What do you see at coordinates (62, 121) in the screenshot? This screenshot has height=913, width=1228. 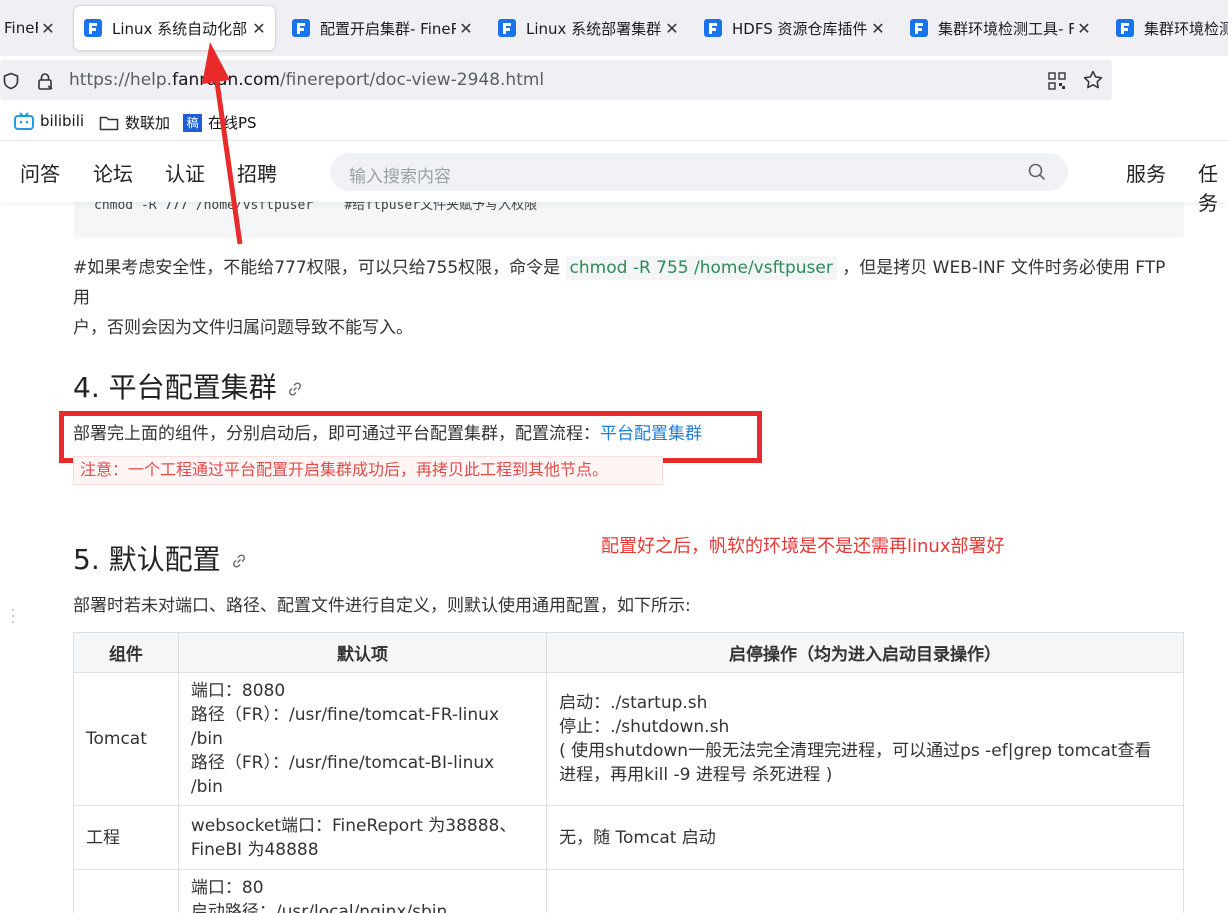 I see `bookmark-label: bilibili` at bounding box center [62, 121].